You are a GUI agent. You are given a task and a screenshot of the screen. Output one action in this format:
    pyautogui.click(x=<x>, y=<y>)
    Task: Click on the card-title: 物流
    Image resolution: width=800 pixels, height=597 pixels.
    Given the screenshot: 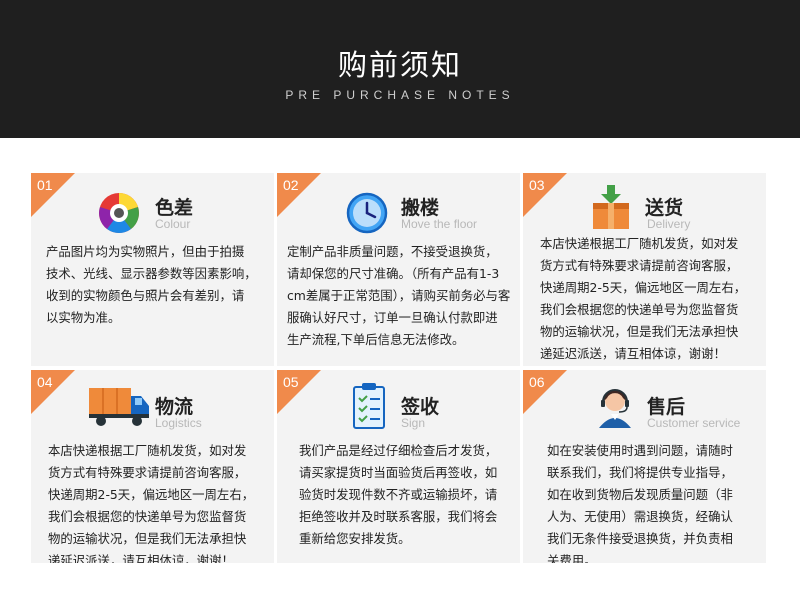 What is the action you would take?
    pyautogui.click(x=174, y=407)
    